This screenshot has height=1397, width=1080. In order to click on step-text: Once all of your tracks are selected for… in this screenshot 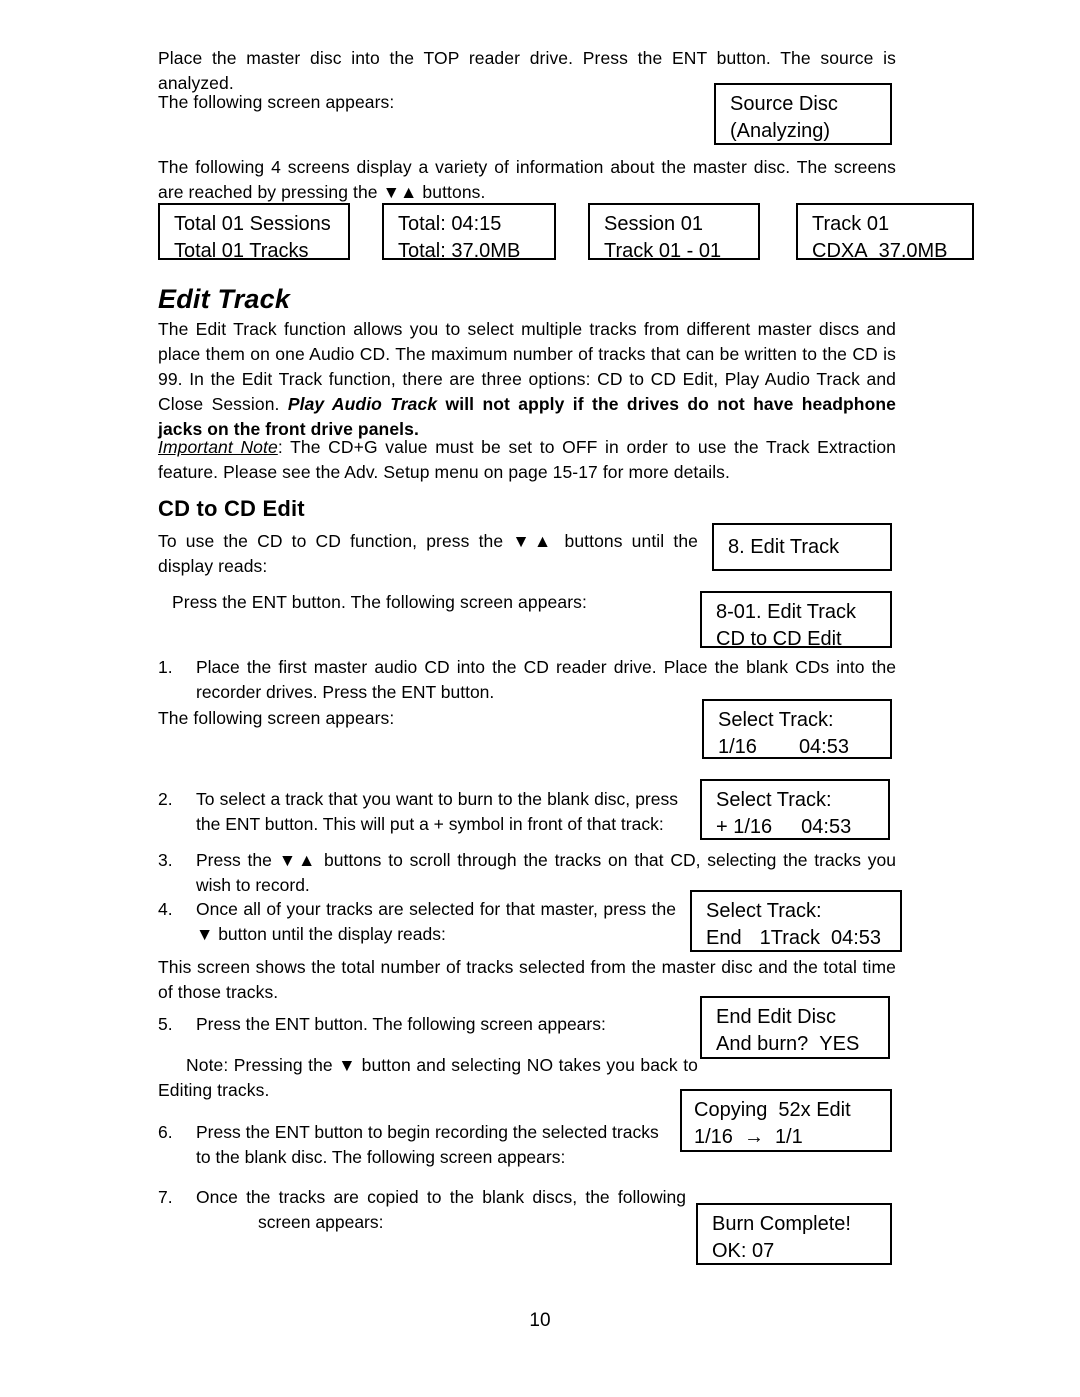, I will do `click(436, 922)`.